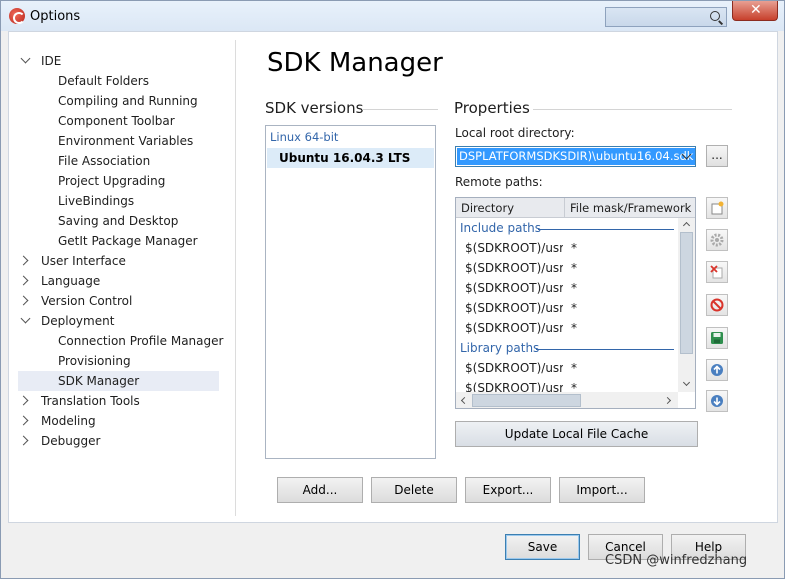 Image resolution: width=785 pixels, height=579 pixels. I want to click on tree-item-livebindings: LiveBindings, so click(114, 201).